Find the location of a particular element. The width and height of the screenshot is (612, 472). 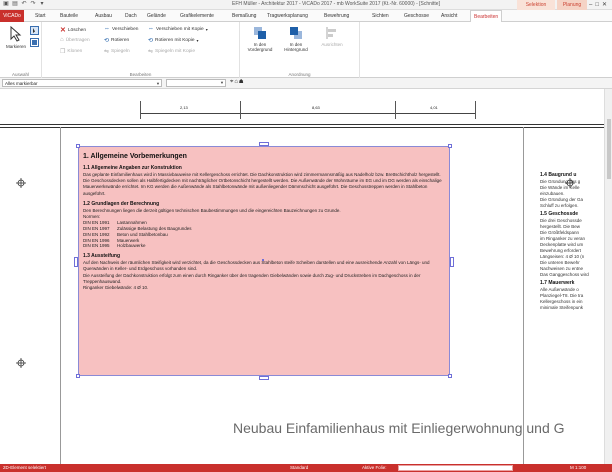

rotieren-button: ⟲ Rotieren is located at coordinates (116, 40).